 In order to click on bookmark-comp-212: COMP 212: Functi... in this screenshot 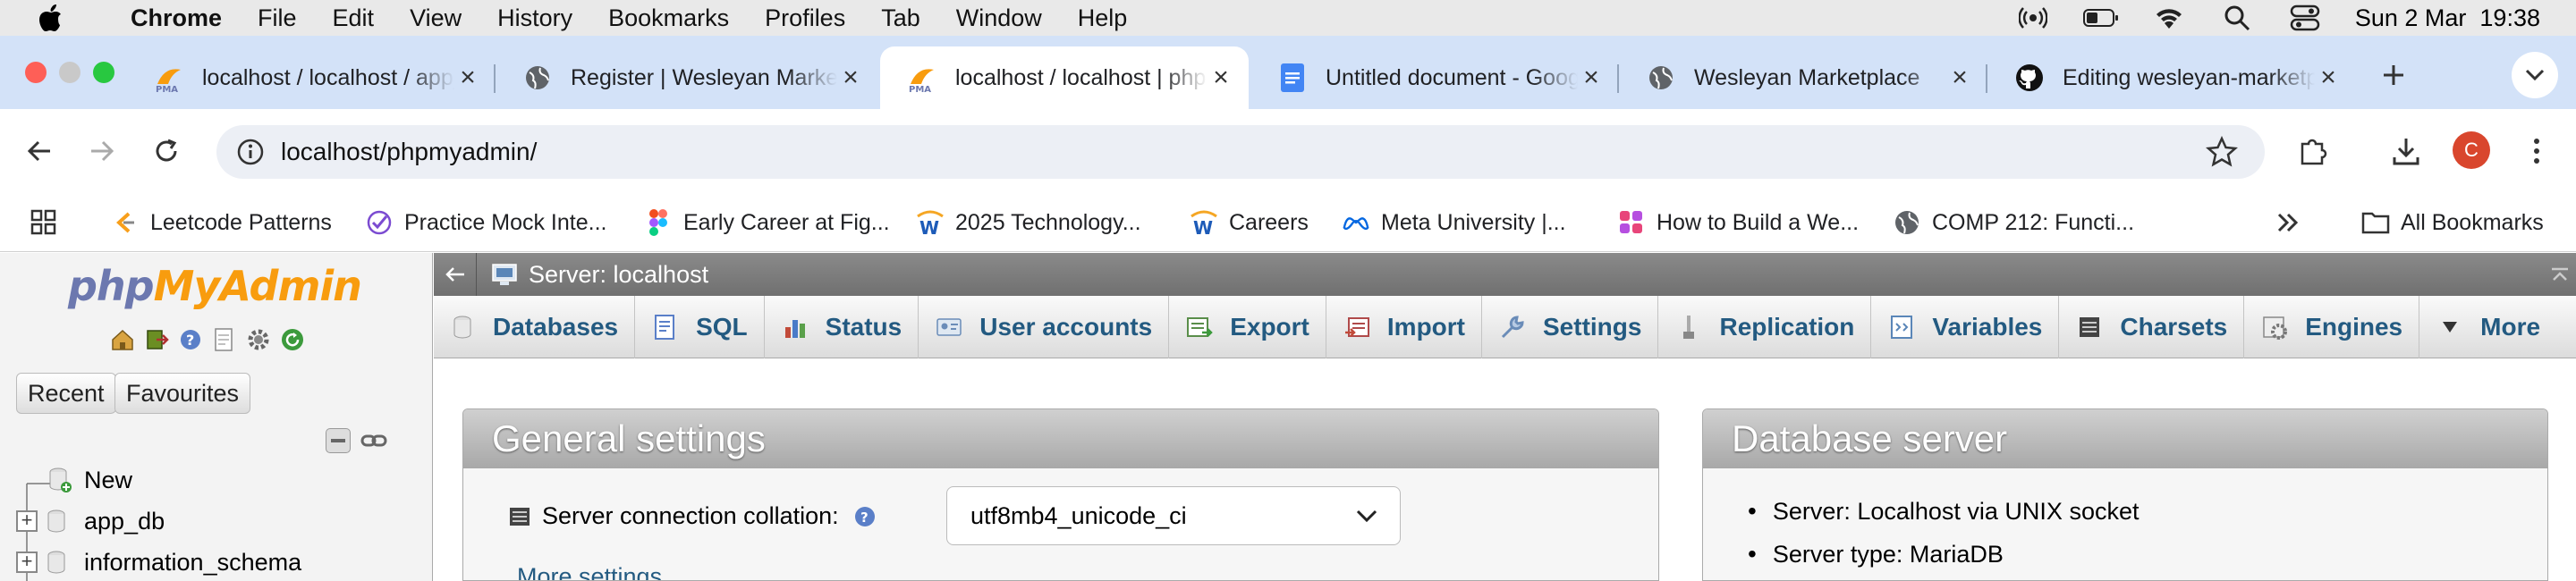, I will do `click(2013, 223)`.